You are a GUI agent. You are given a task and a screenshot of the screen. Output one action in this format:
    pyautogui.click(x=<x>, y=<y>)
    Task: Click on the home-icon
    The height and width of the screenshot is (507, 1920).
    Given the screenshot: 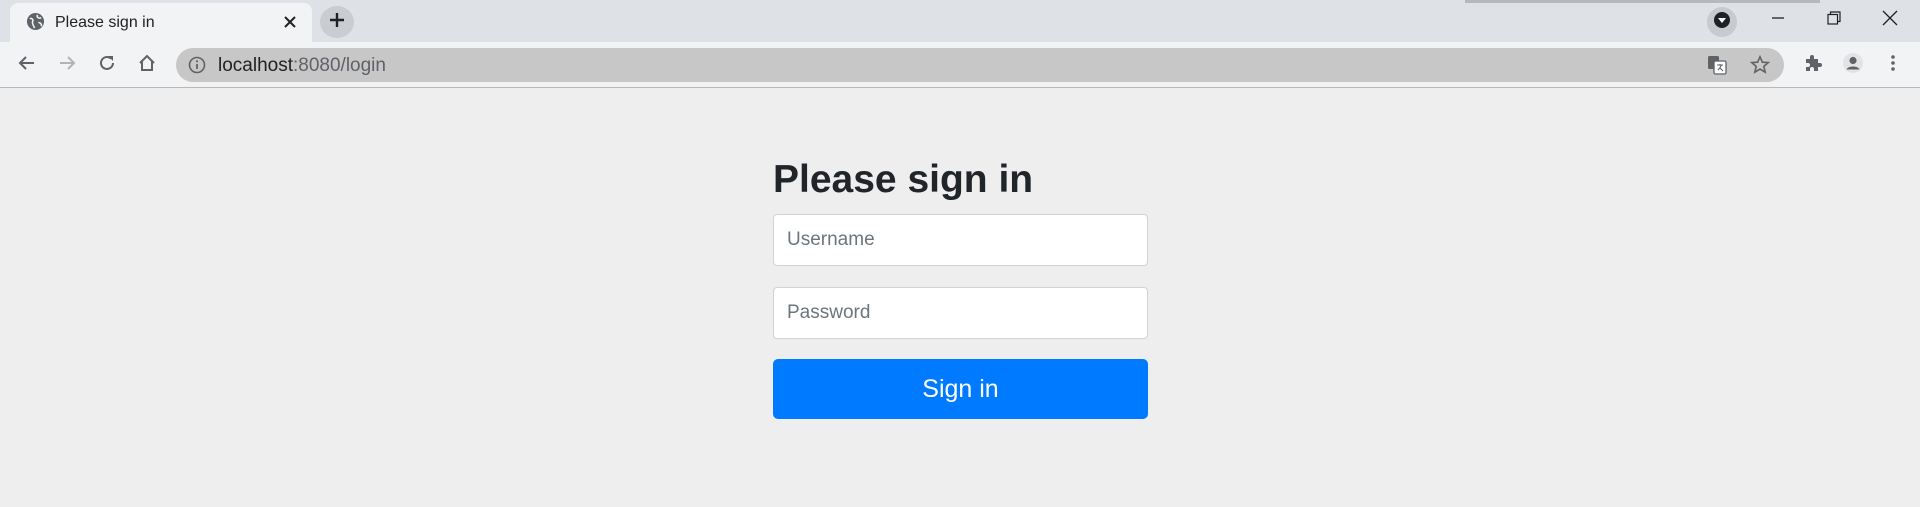 What is the action you would take?
    pyautogui.click(x=147, y=65)
    